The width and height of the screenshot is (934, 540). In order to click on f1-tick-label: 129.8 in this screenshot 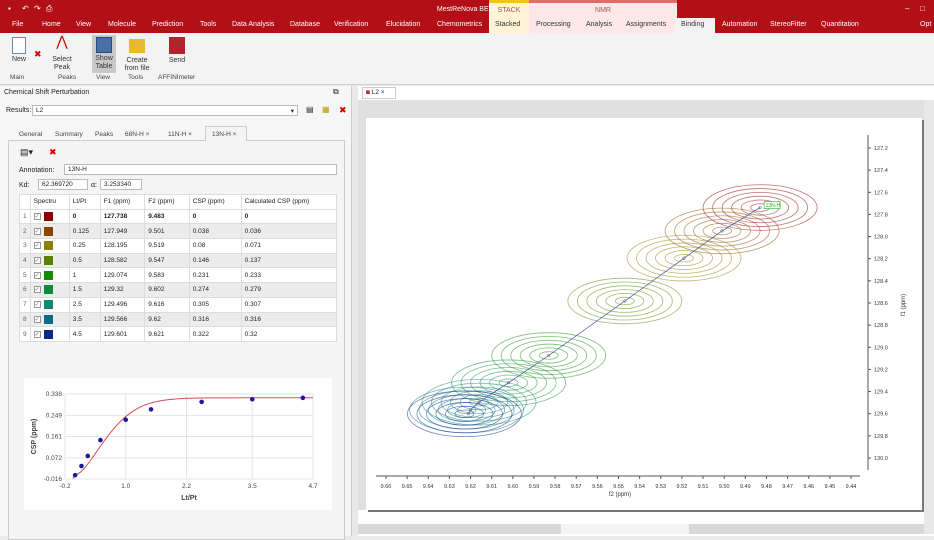, I will do `click(881, 437)`.